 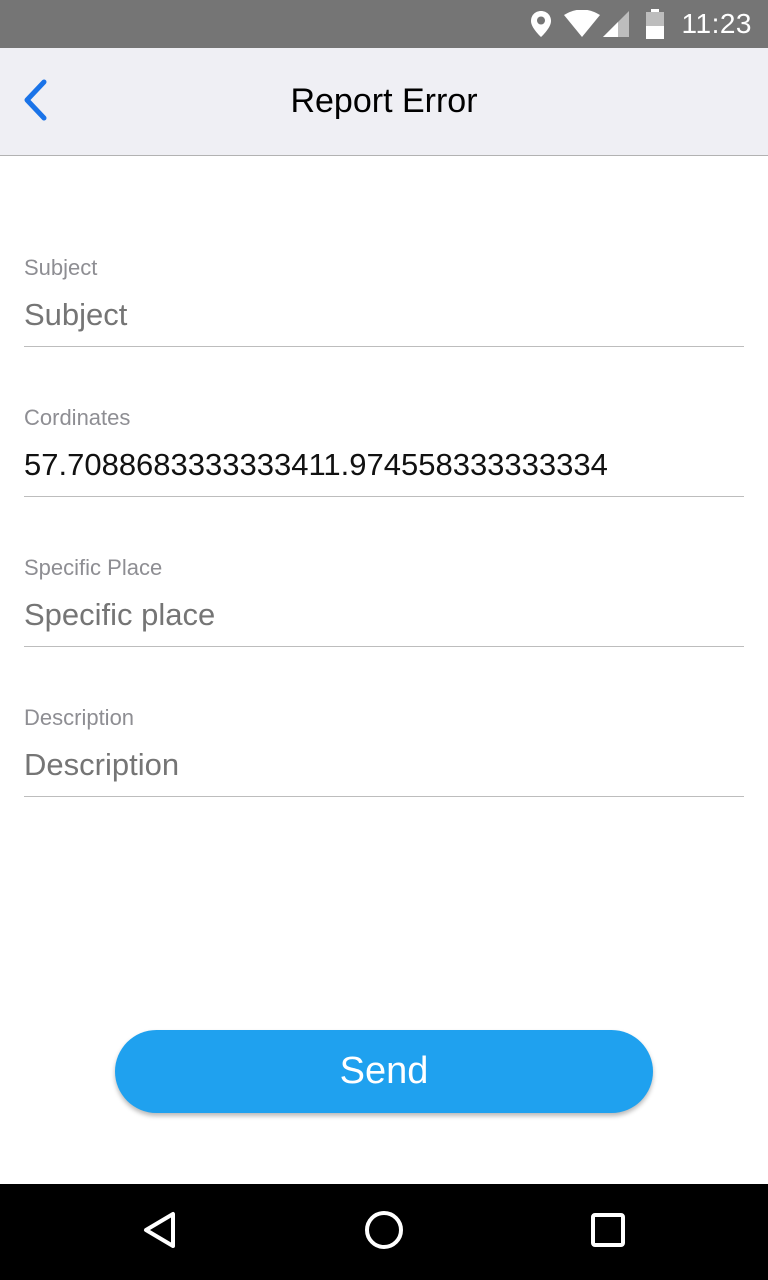 I want to click on home-circle-icon, so click(x=384, y=1232).